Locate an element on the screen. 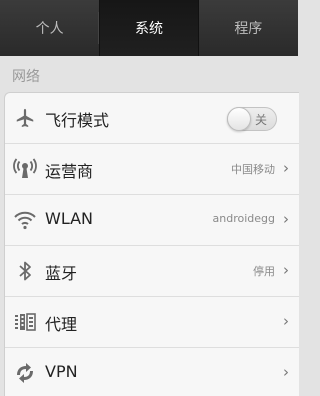  tab-label: 程序 is located at coordinates (248, 29).